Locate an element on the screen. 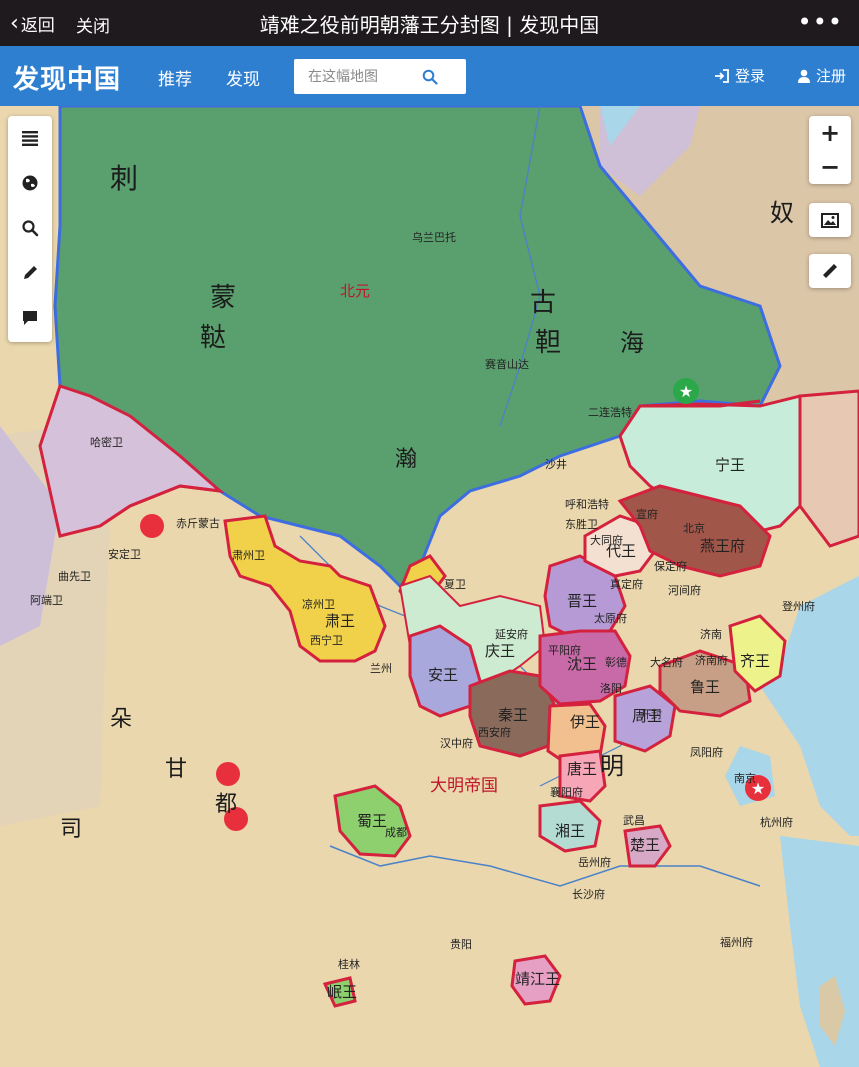 Image resolution: width=859 pixels, height=1067 pixels. image-button is located at coordinates (830, 220).